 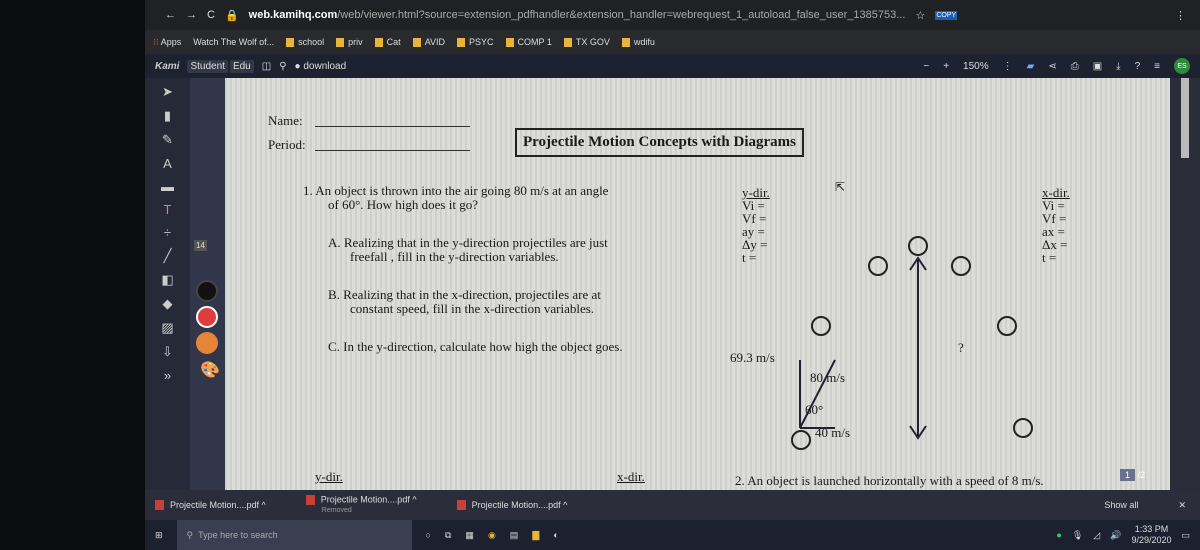 What do you see at coordinates (1097, 66) in the screenshot?
I see `save-icon: ▣` at bounding box center [1097, 66].